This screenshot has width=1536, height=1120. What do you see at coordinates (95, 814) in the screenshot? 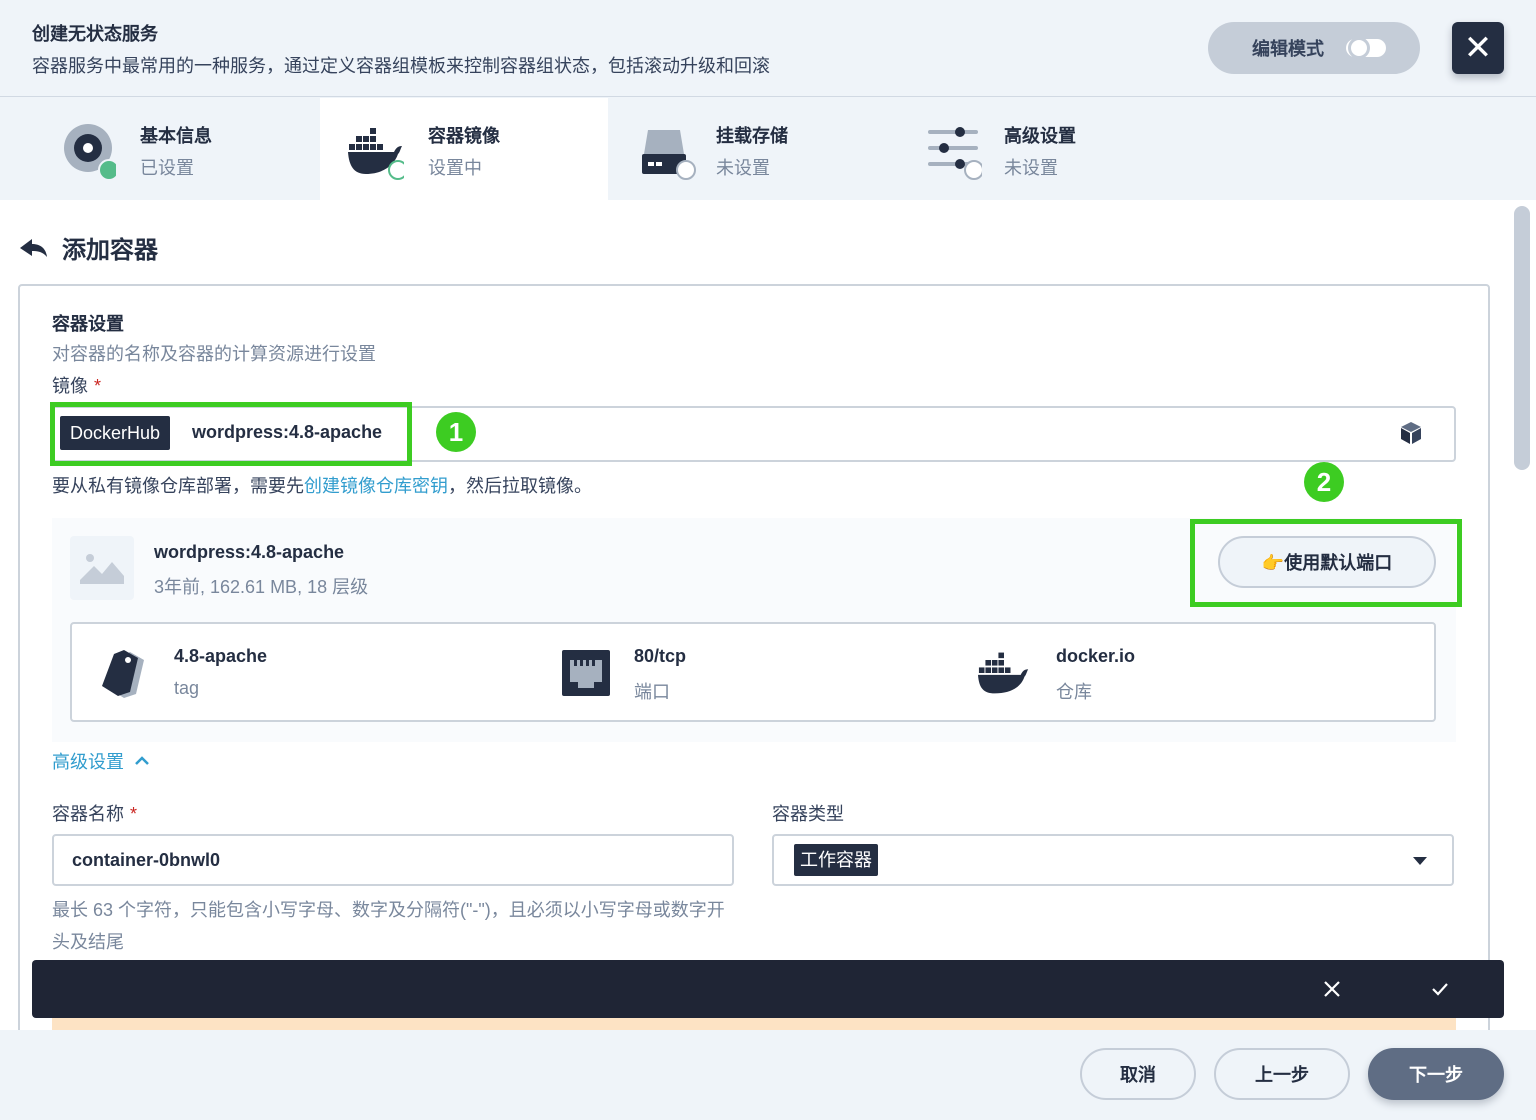
I see `container-name-label: 容器名称 *` at bounding box center [95, 814].